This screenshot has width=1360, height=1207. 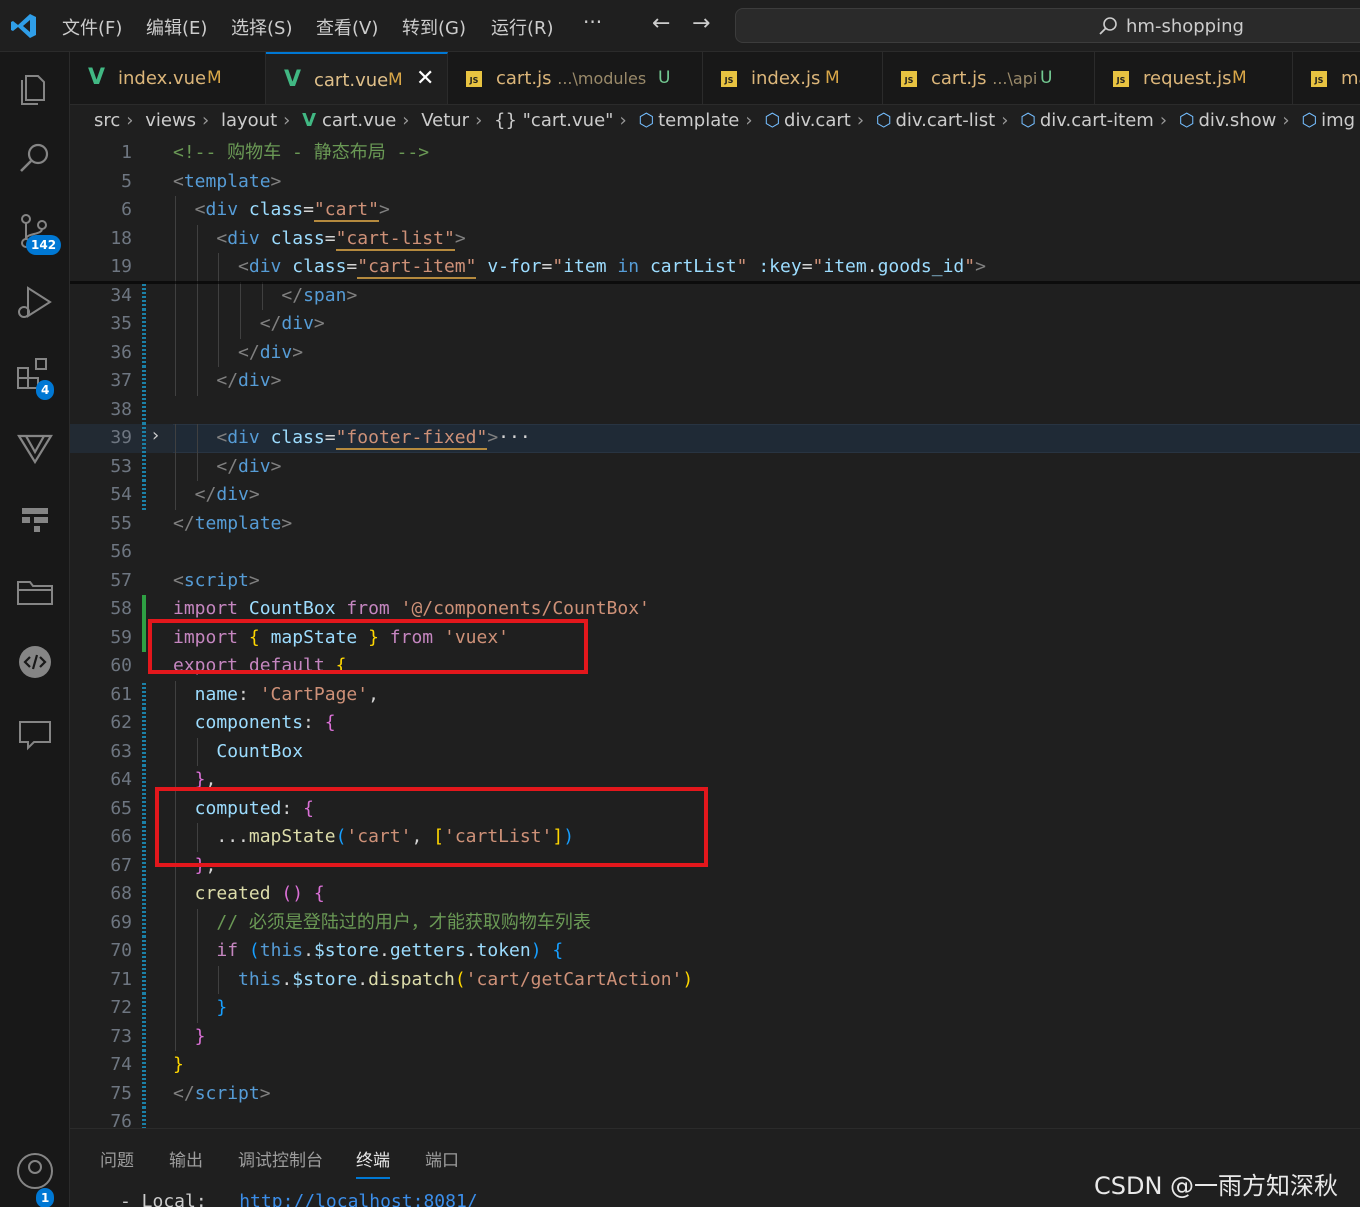 What do you see at coordinates (661, 23) in the screenshot?
I see `nav-back-button: ←` at bounding box center [661, 23].